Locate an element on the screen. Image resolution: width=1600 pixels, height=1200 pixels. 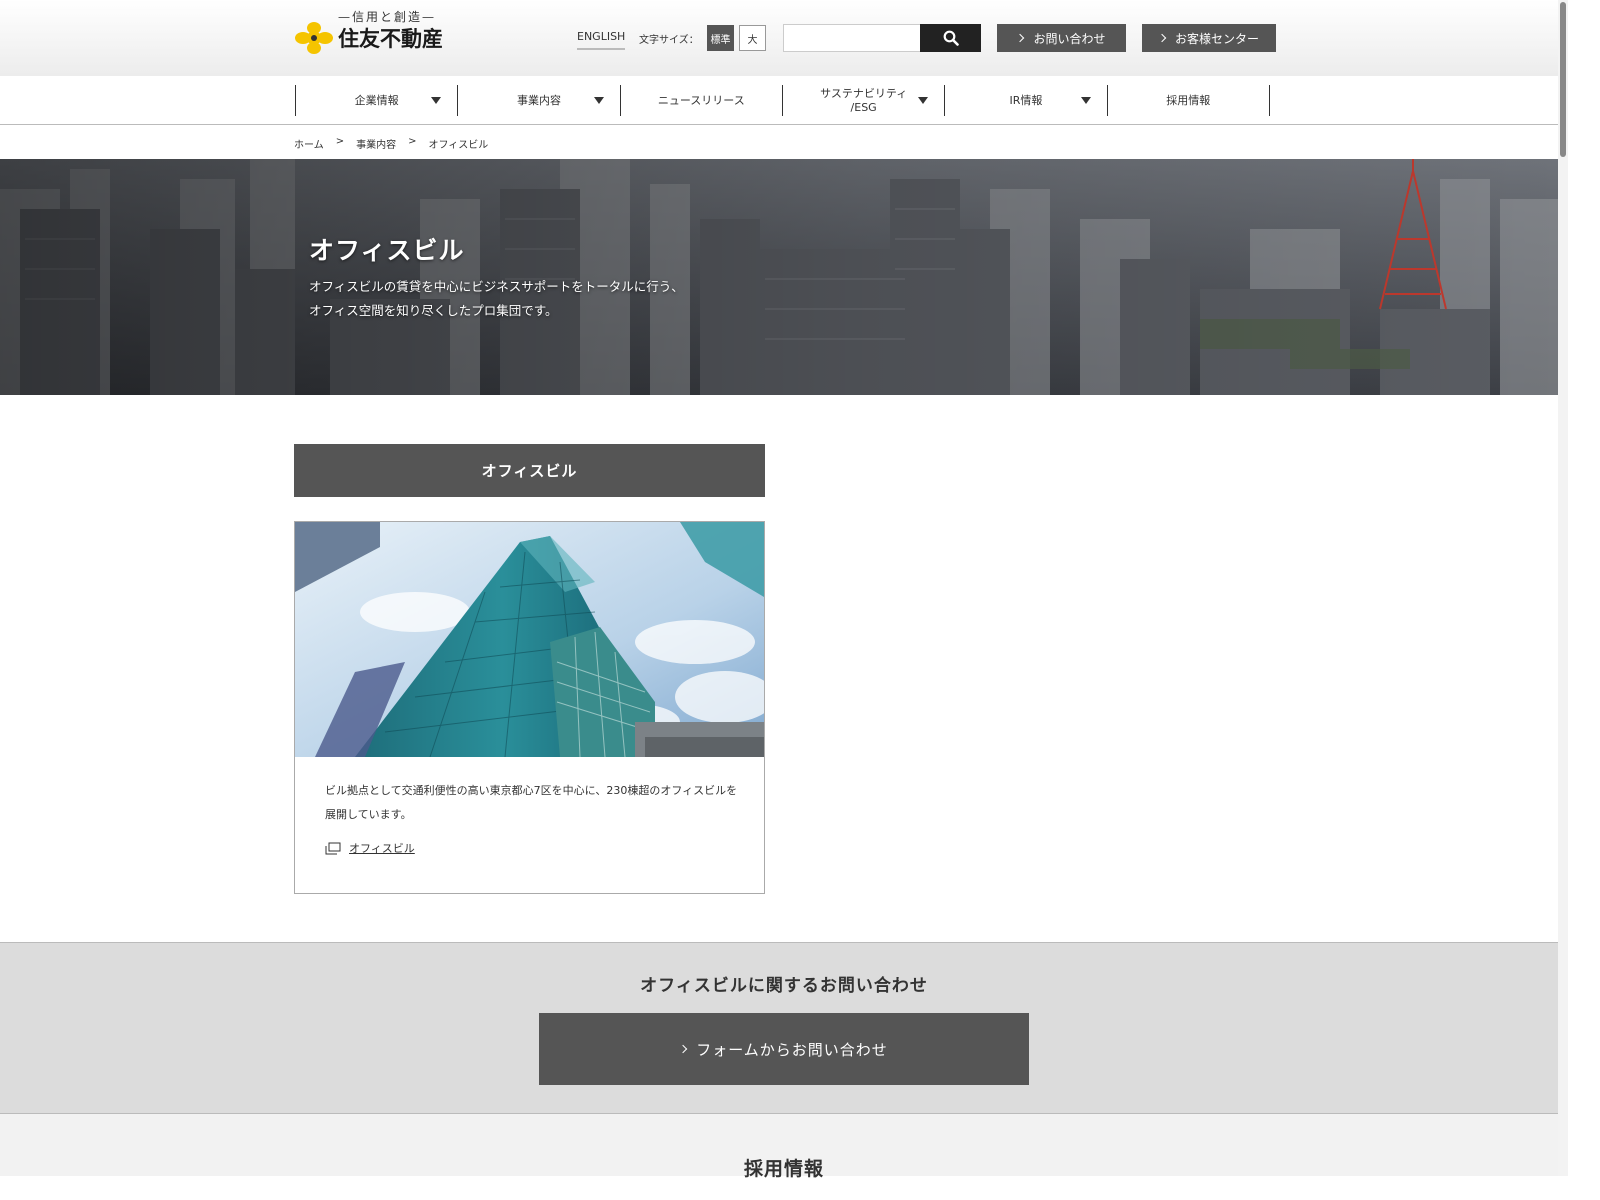
section-heading: オフィスビル is located at coordinates (529, 470).